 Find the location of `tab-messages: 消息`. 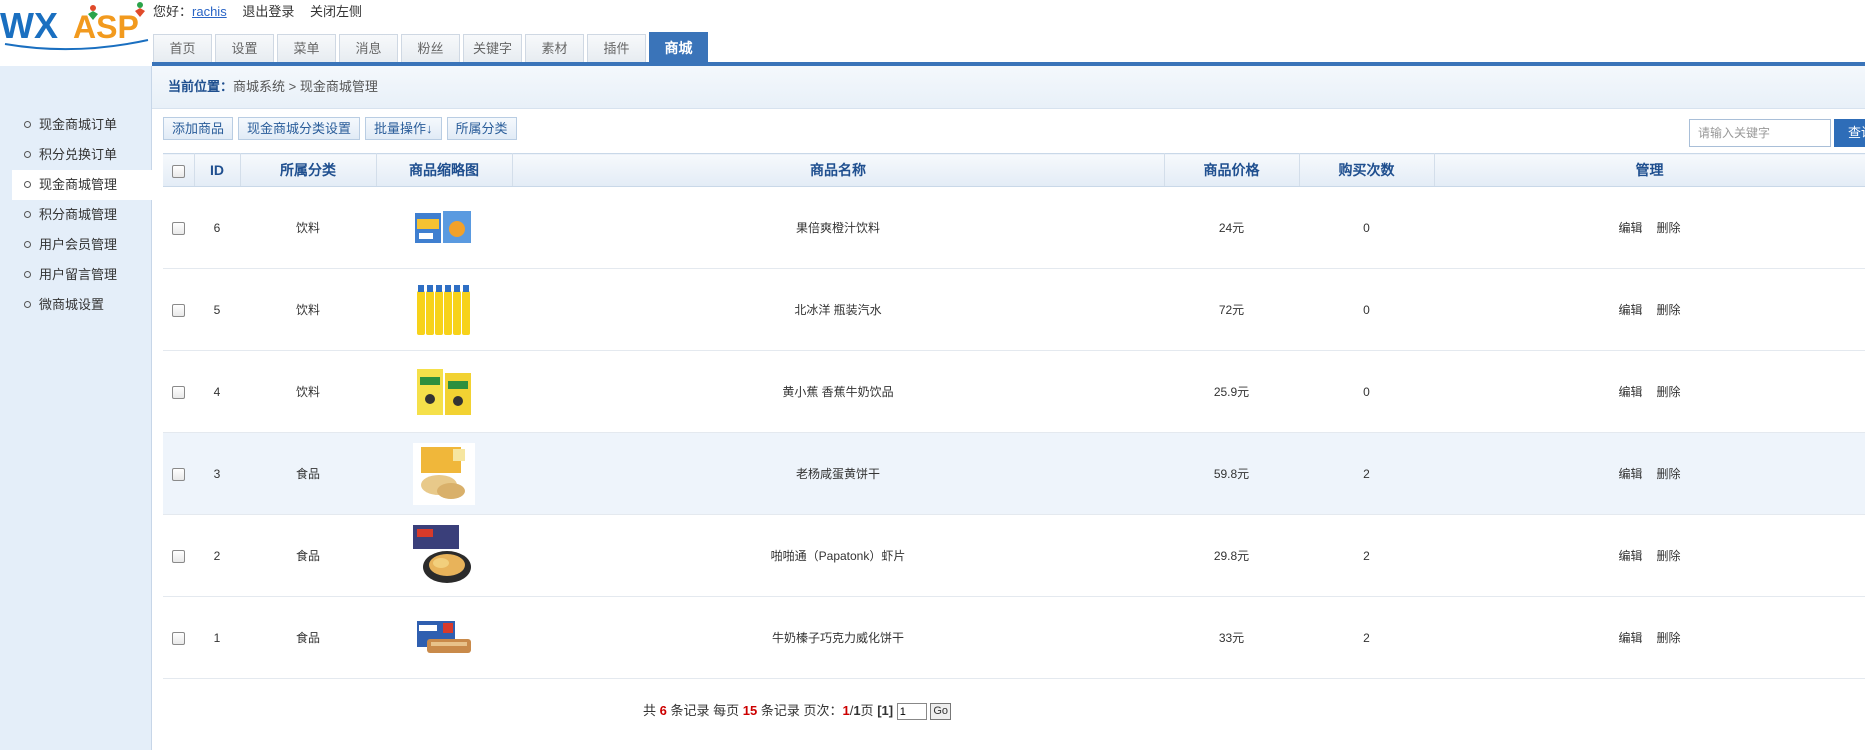

tab-messages: 消息 is located at coordinates (368, 48).